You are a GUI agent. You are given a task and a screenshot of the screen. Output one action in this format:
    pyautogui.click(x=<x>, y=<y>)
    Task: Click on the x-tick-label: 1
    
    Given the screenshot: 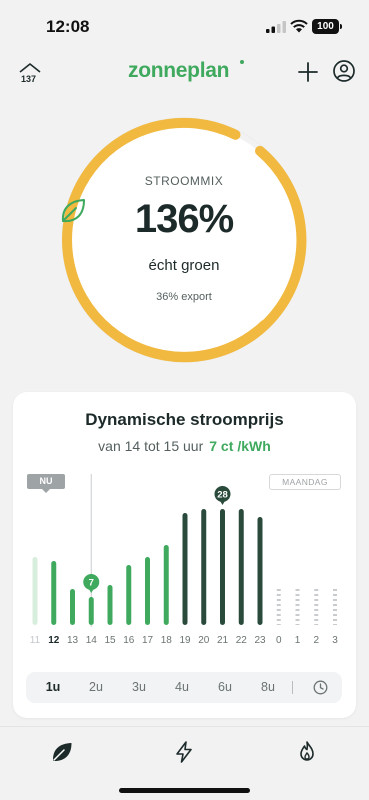 What is the action you would take?
    pyautogui.click(x=298, y=640)
    